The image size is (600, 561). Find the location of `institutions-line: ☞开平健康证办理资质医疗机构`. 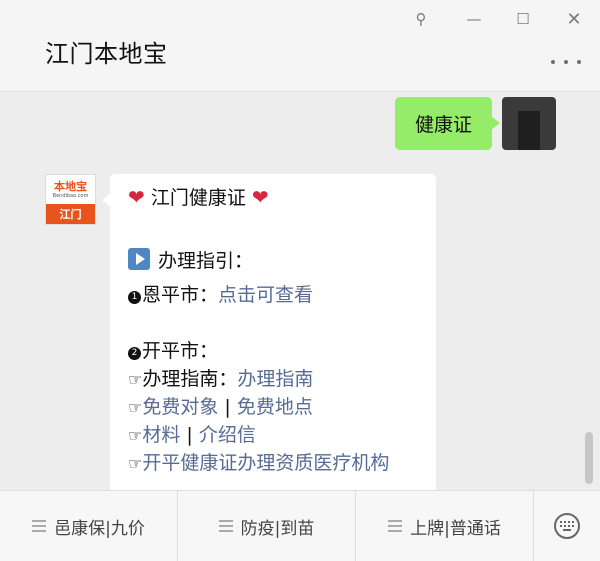

institutions-line: ☞开平健康证办理资质医疗机构 is located at coordinates (258, 463).